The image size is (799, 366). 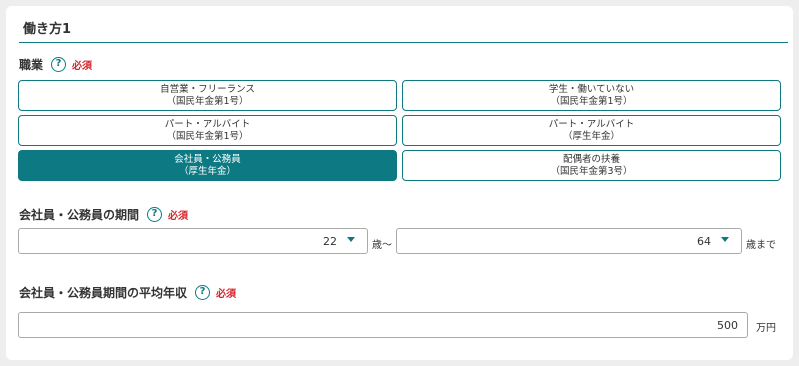 What do you see at coordinates (207, 159) in the screenshot?
I see `option-line1: 会社員・公務員` at bounding box center [207, 159].